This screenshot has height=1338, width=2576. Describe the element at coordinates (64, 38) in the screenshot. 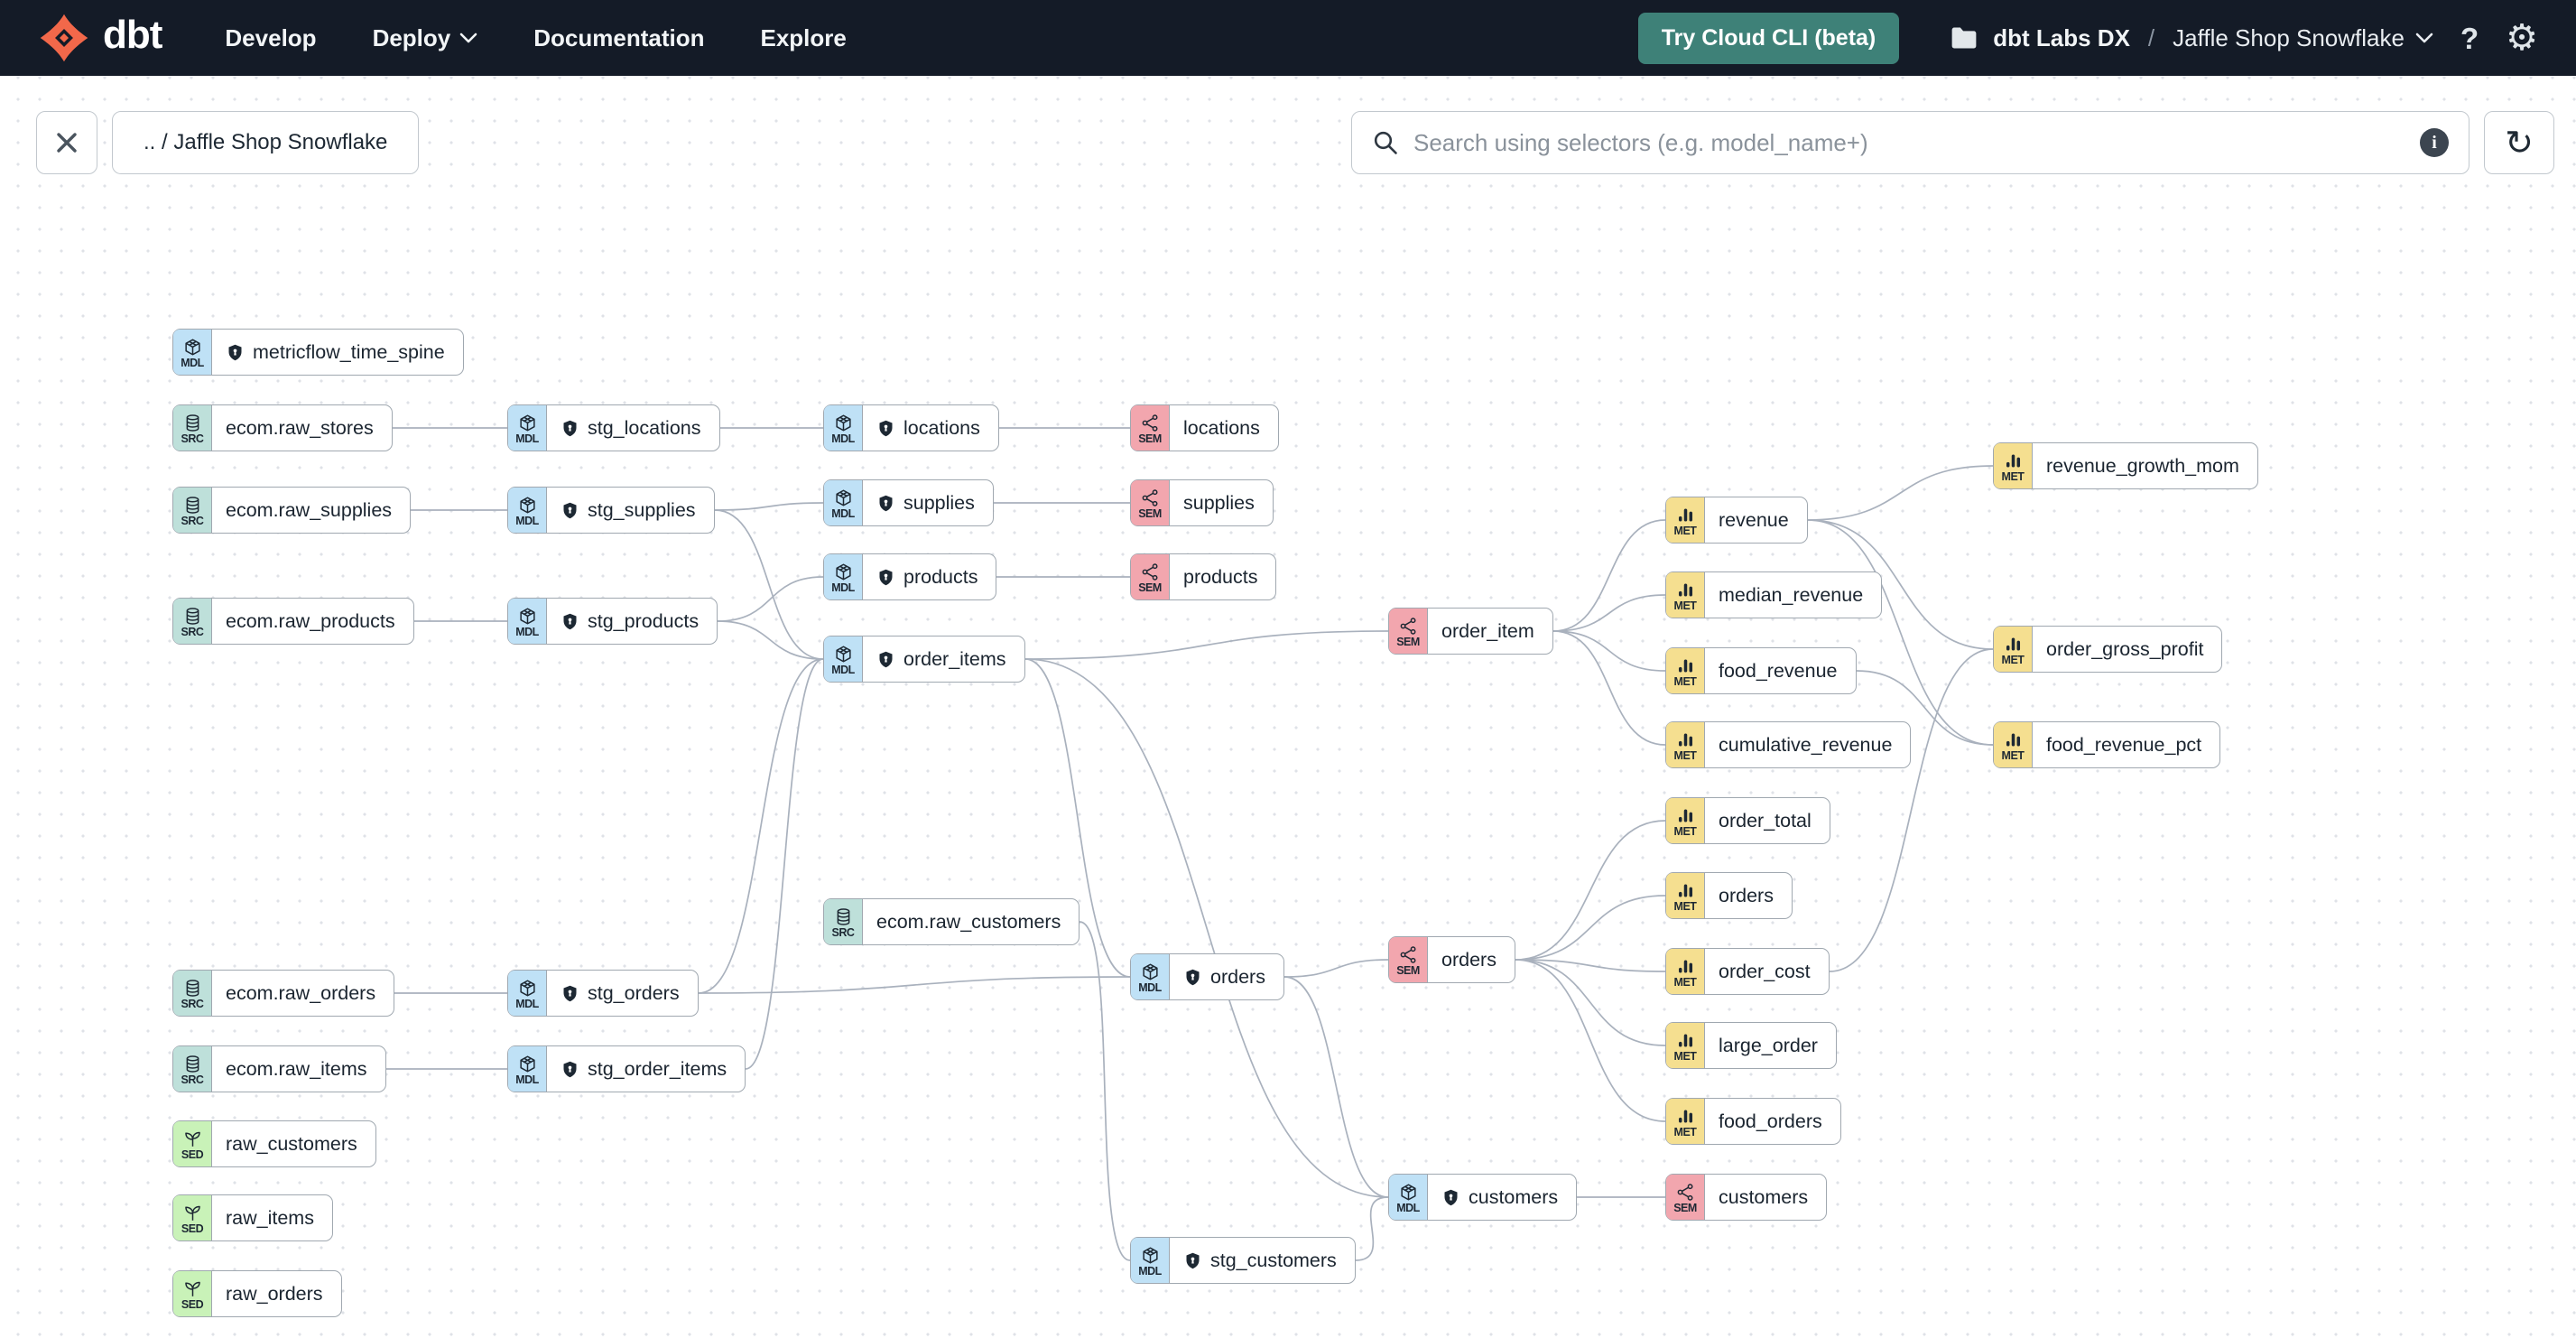

I see `dbt-logo-icon` at that location.